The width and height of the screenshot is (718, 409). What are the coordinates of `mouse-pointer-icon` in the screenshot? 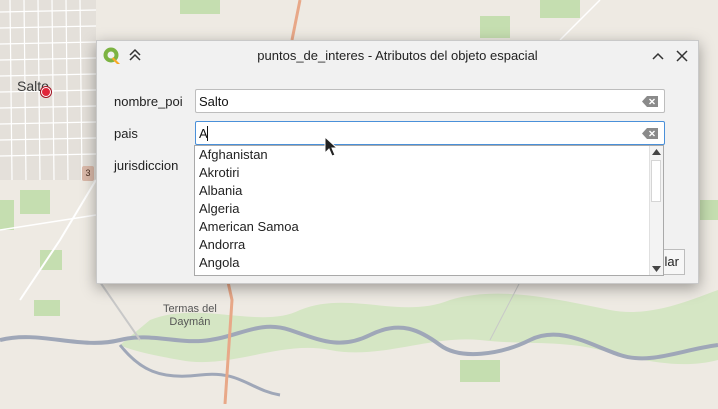 It's located at (331, 146).